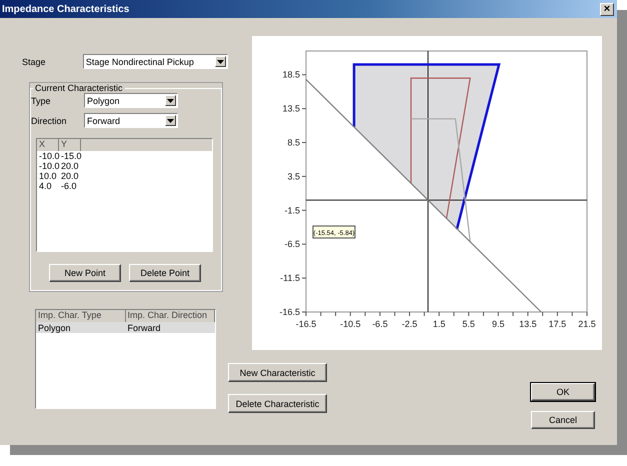 The height and width of the screenshot is (466, 627). Describe the element at coordinates (69, 186) in the screenshot. I see `table-cell-text: -6.0` at that location.